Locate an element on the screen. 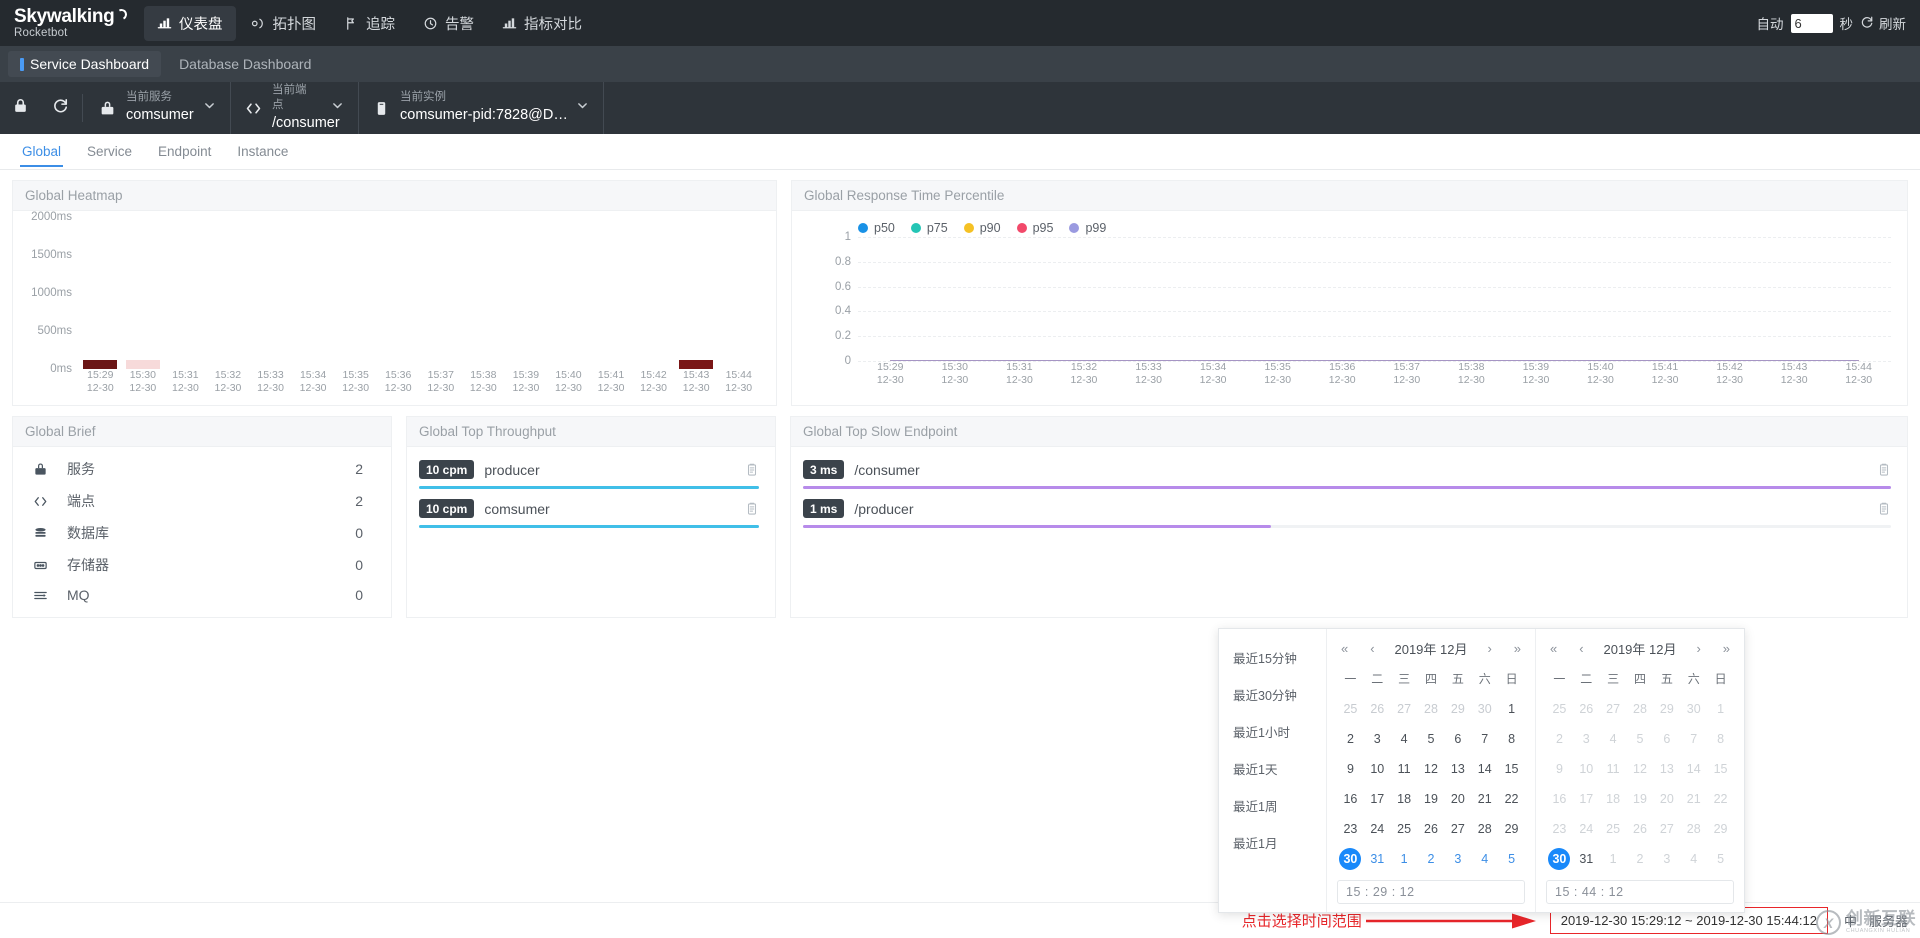 This screenshot has width=1920, height=938. calendar-day: 18 is located at coordinates (1404, 799).